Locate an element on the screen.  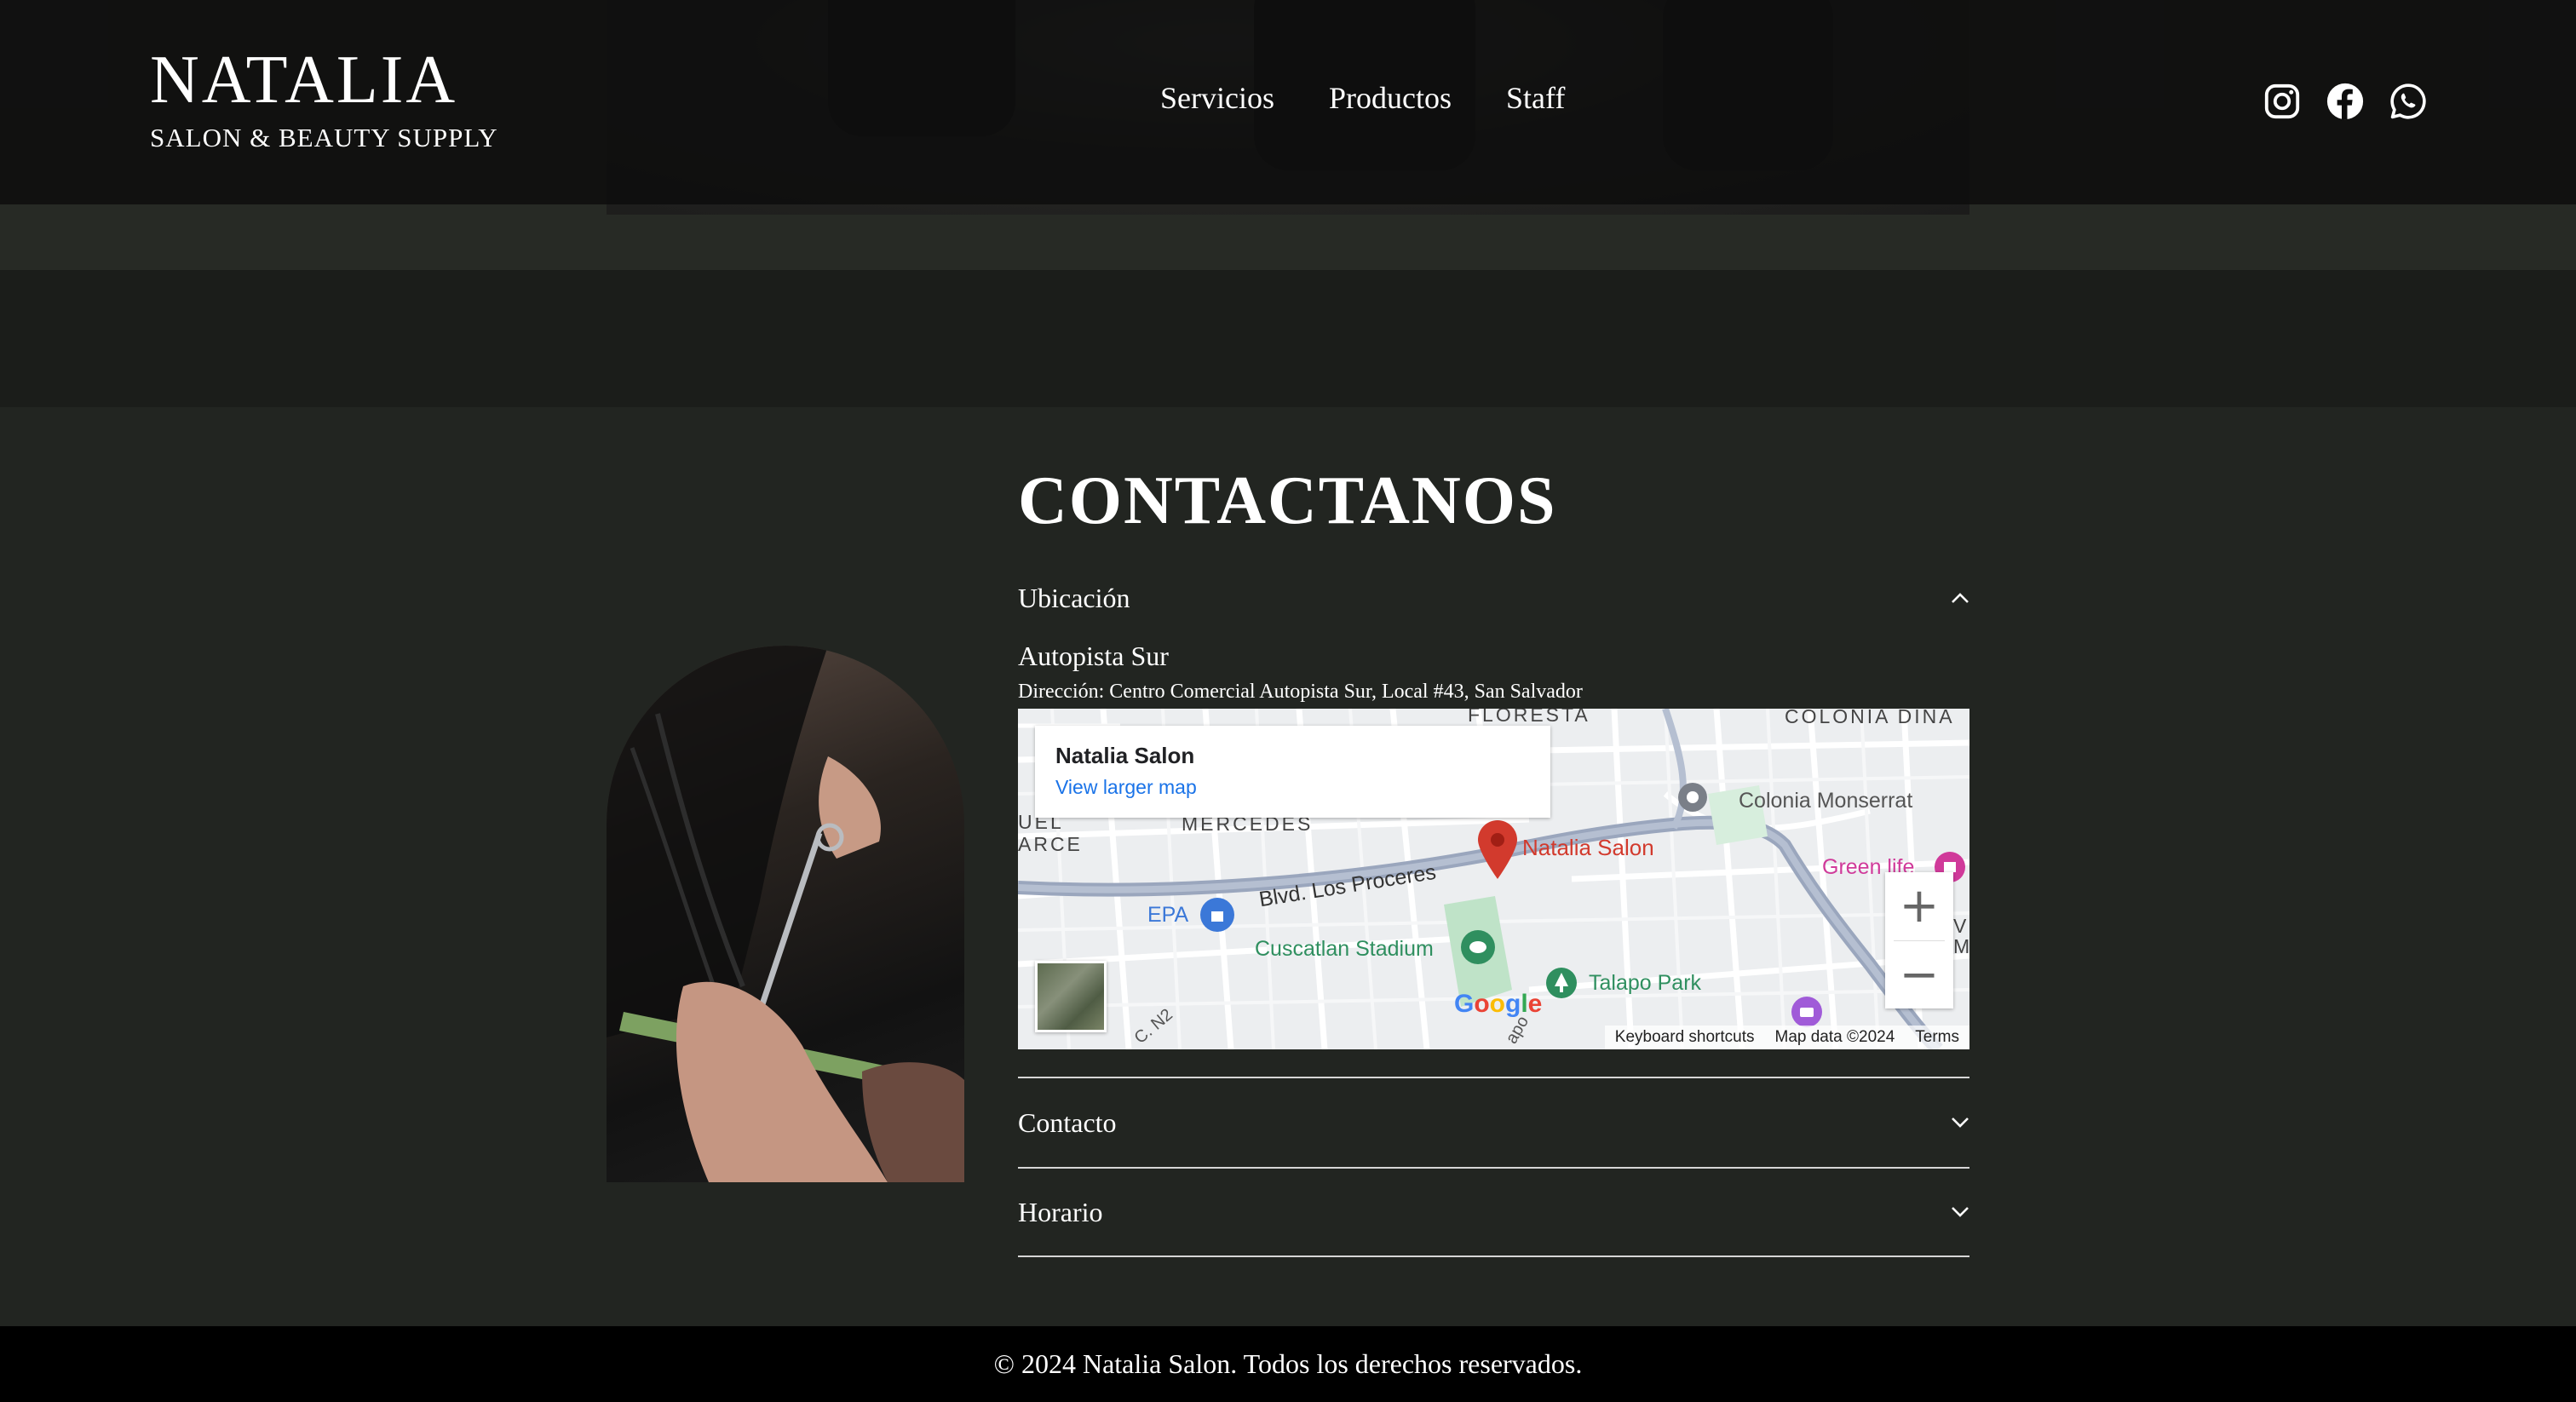
map-label-cuscatlan: Cuscatlan Stadium is located at coordinates (1345, 949).